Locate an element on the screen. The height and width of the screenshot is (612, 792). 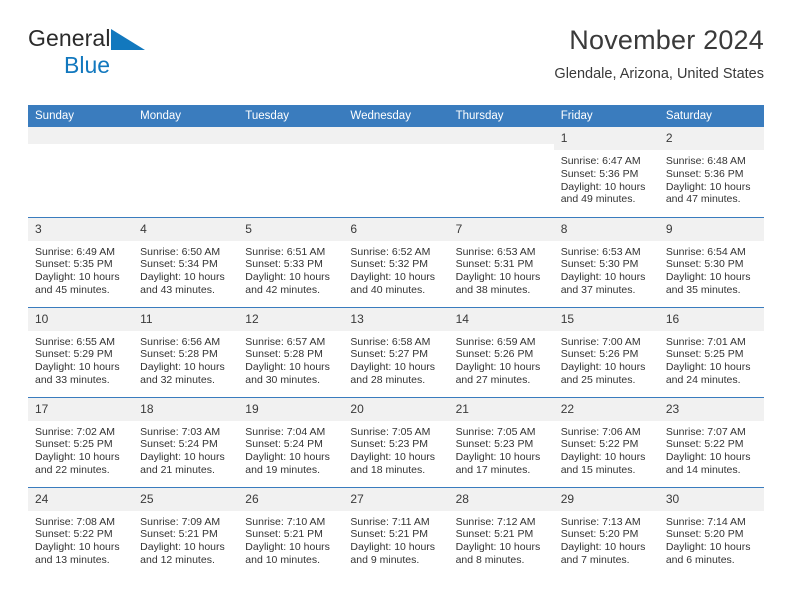
weekday-header-monday: Monday is located at coordinates (186, 116).